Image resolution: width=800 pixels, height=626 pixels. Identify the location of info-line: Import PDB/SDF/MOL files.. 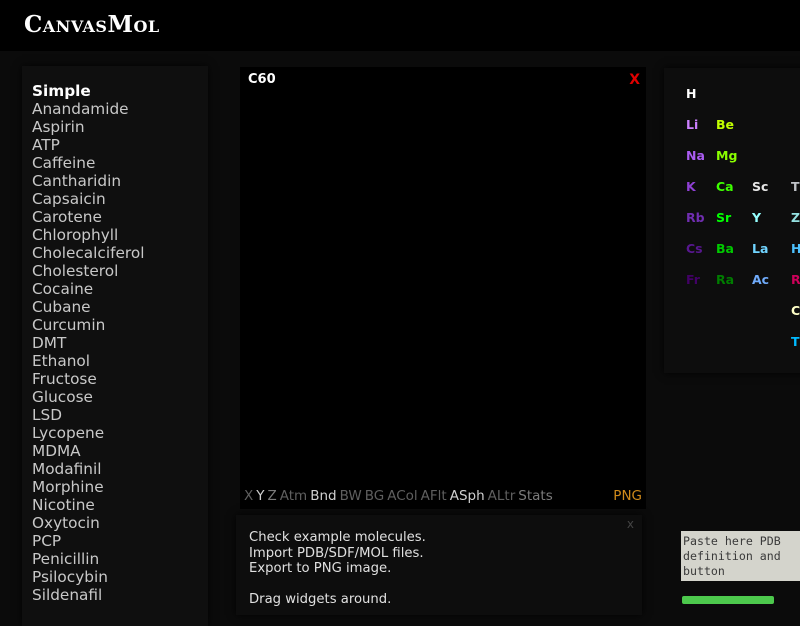
(336, 553).